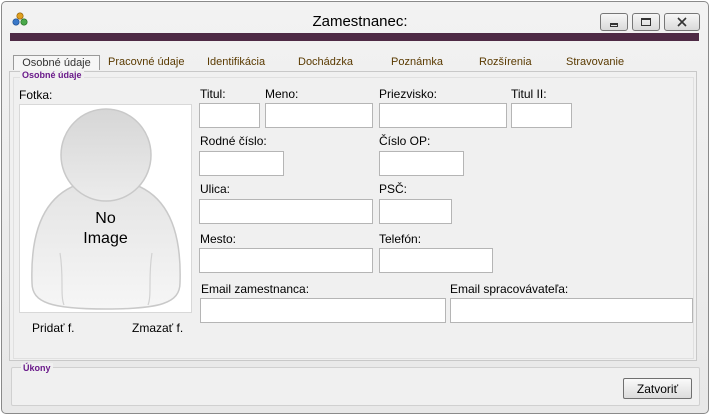 This screenshot has width=711, height=416. What do you see at coordinates (37, 368) in the screenshot?
I see `actions-group-label: Úkony` at bounding box center [37, 368].